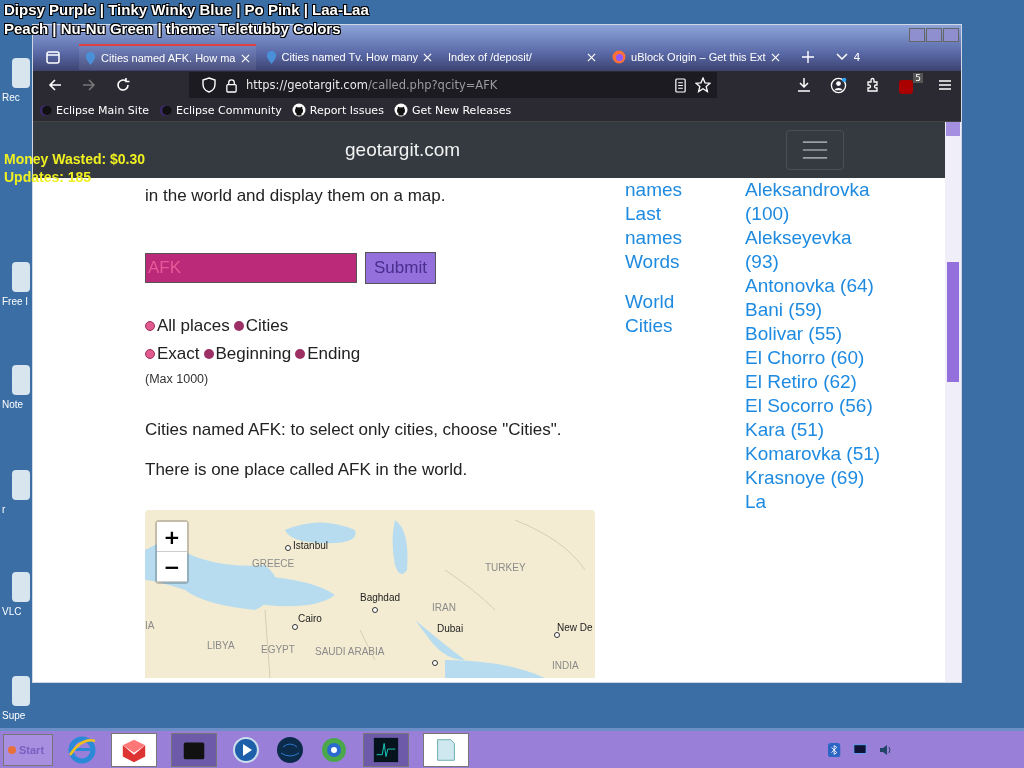 This screenshot has width=1024, height=768. Describe the element at coordinates (193, 326) in the screenshot. I see `radio-label: All places` at that location.